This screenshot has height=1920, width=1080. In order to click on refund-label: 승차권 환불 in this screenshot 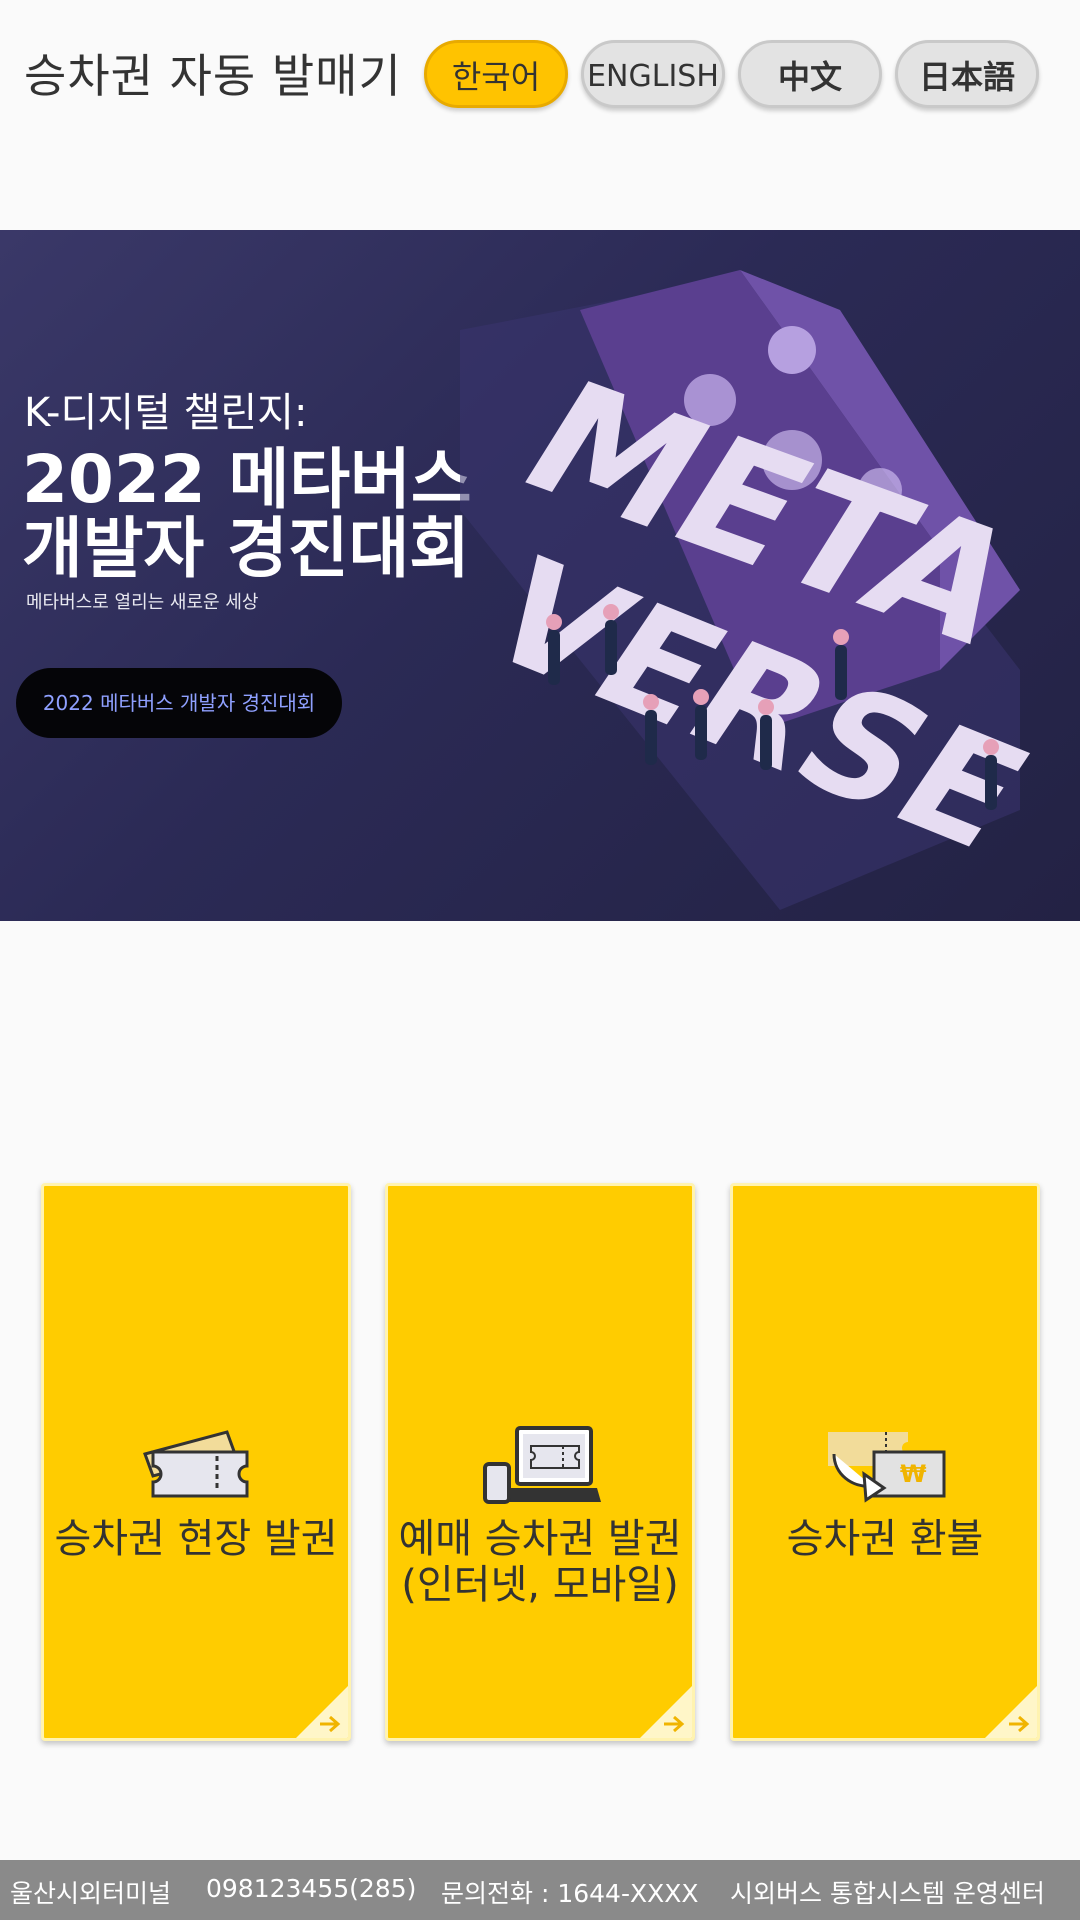, I will do `click(885, 1539)`.